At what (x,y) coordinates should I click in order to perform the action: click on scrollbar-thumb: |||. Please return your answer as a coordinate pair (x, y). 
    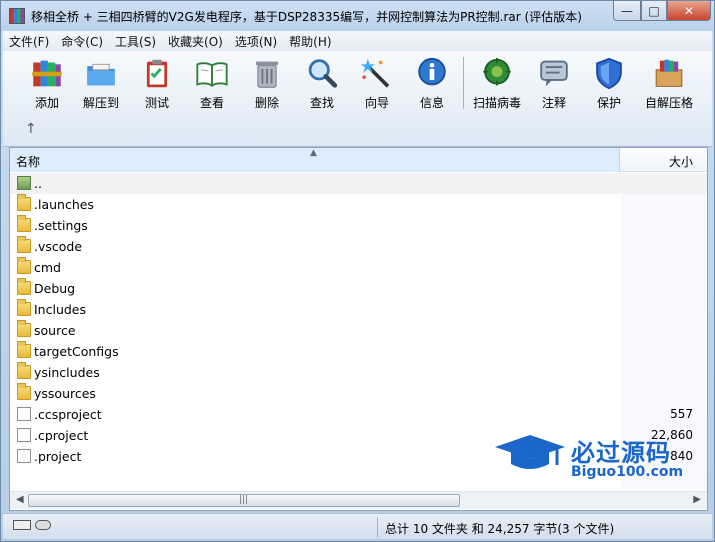
    Looking at the image, I should click on (244, 500).